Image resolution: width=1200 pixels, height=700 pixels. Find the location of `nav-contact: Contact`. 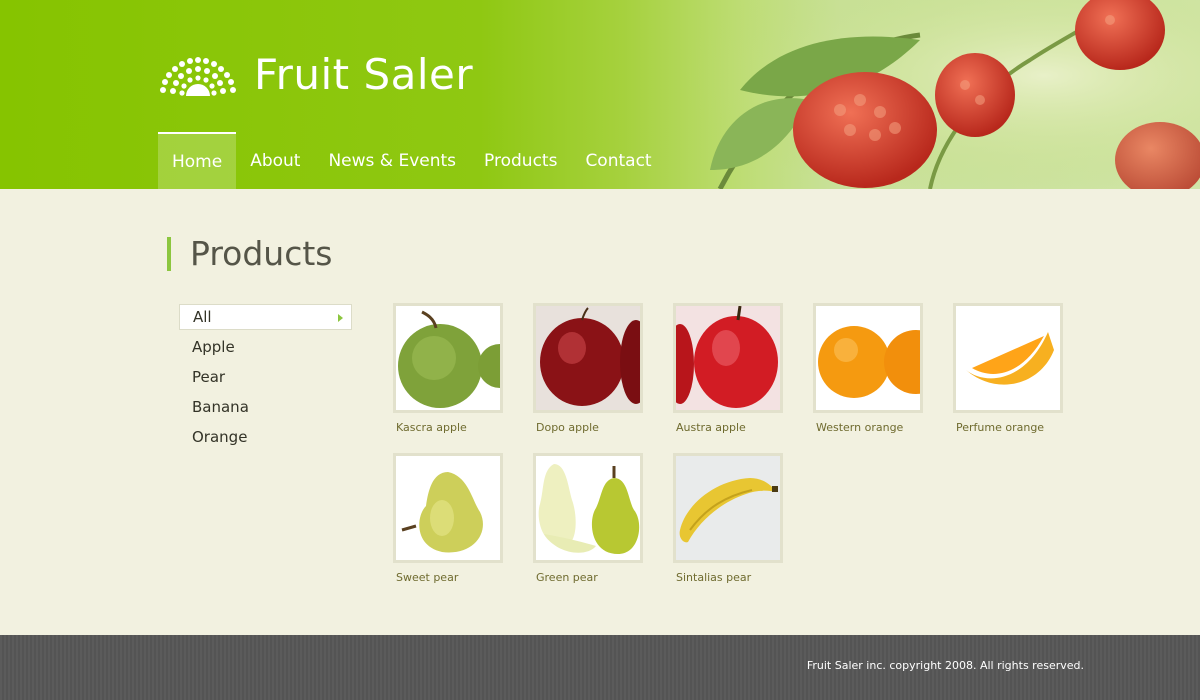

nav-contact: Contact is located at coordinates (618, 160).